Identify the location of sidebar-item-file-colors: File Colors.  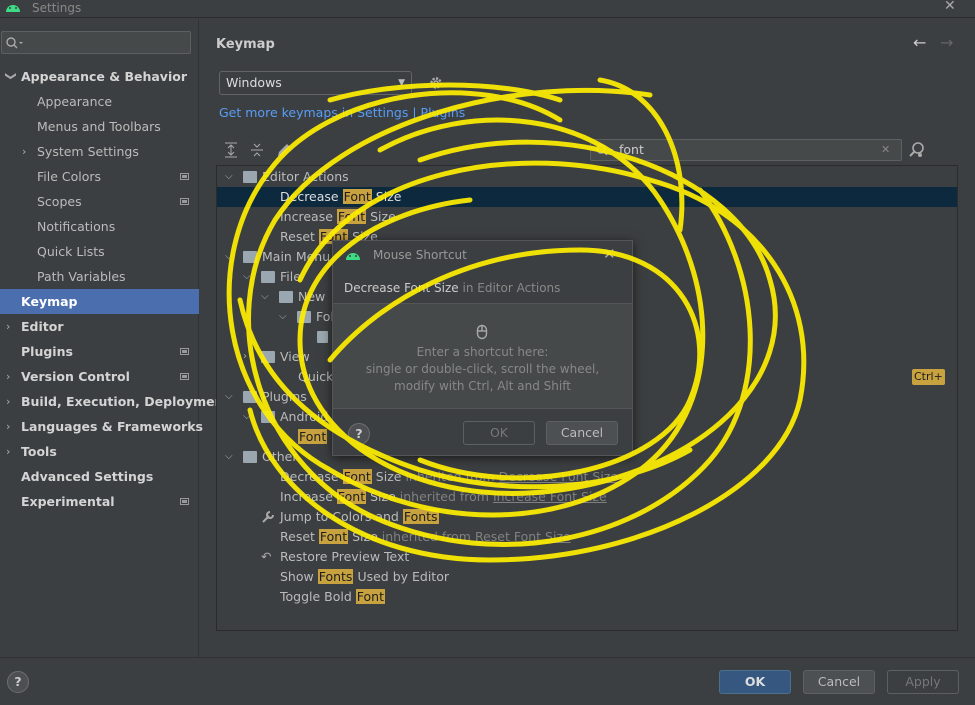
(99, 176).